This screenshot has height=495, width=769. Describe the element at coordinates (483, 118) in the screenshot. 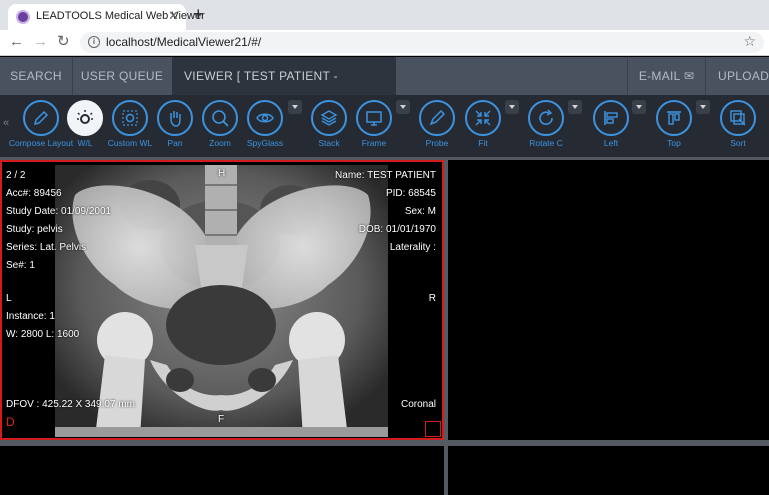

I see `fit-icon` at that location.